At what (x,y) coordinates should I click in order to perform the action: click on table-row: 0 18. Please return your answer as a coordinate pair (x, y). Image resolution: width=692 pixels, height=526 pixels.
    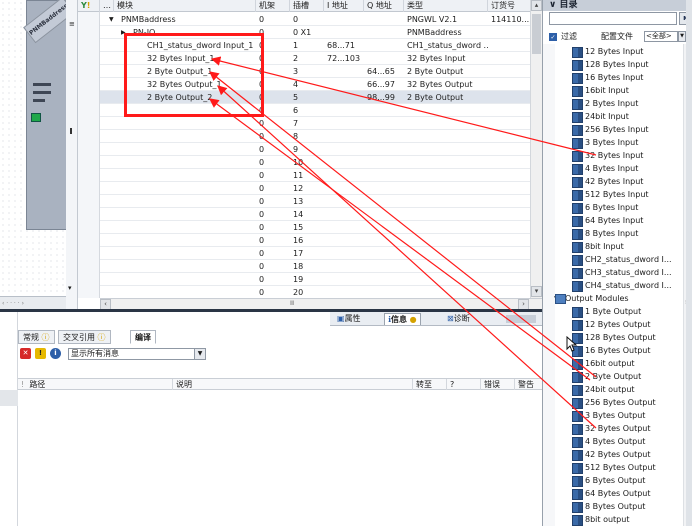
    Looking at the image, I should click on (310, 266).